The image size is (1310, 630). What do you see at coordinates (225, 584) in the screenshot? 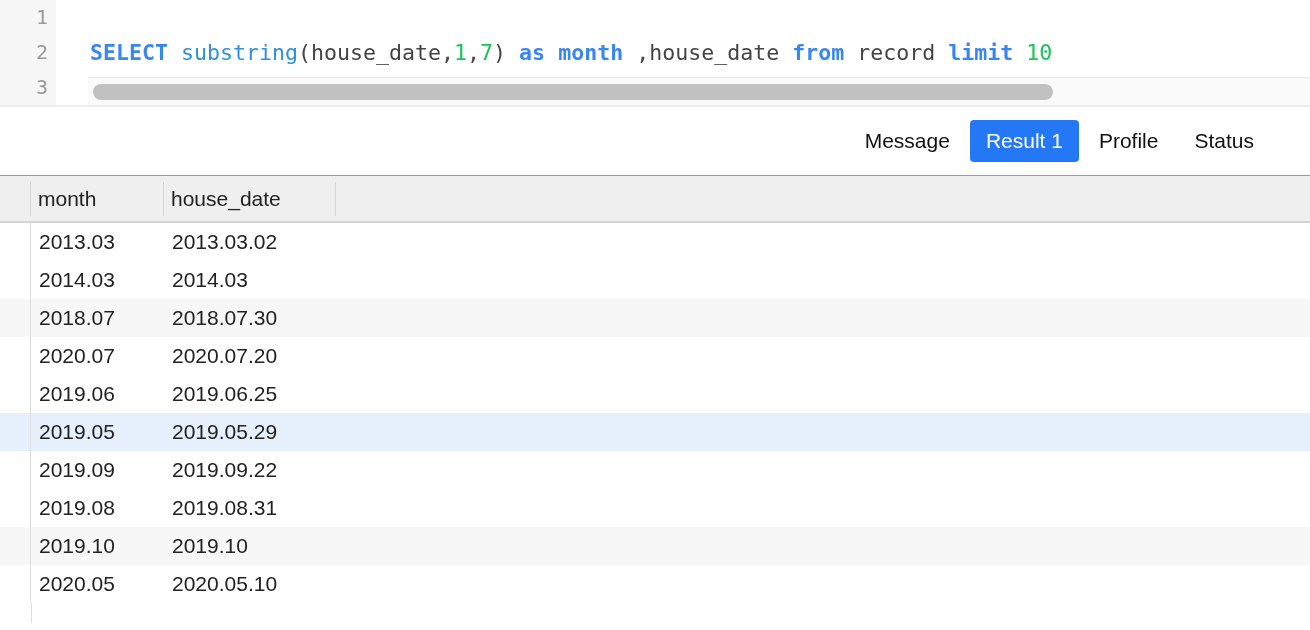
I see `table-cell-text: 2020.05.10` at bounding box center [225, 584].